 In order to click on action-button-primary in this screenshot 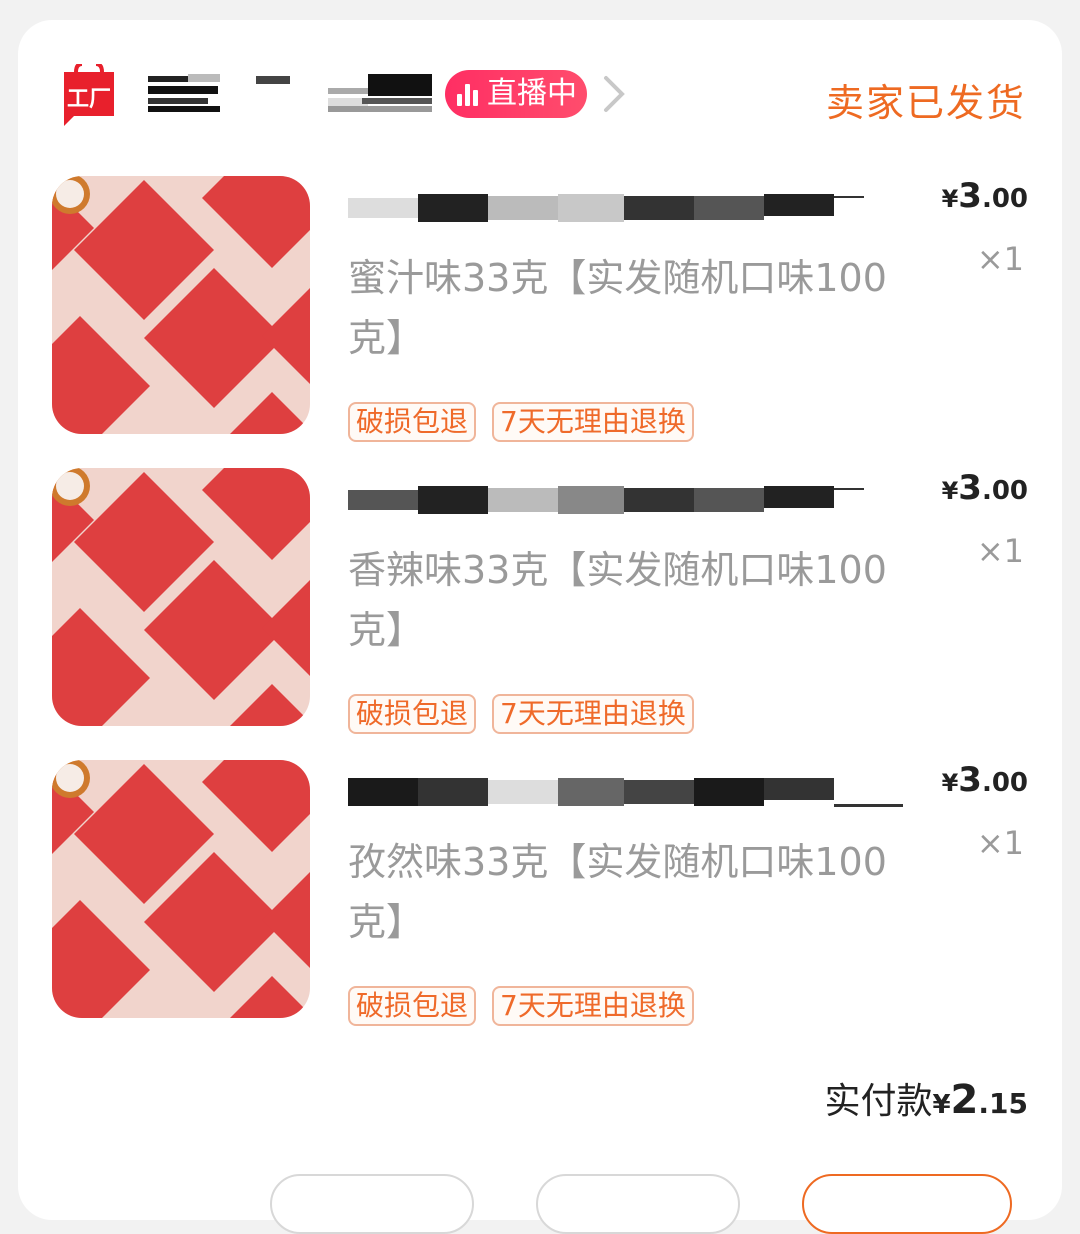, I will do `click(907, 1204)`.